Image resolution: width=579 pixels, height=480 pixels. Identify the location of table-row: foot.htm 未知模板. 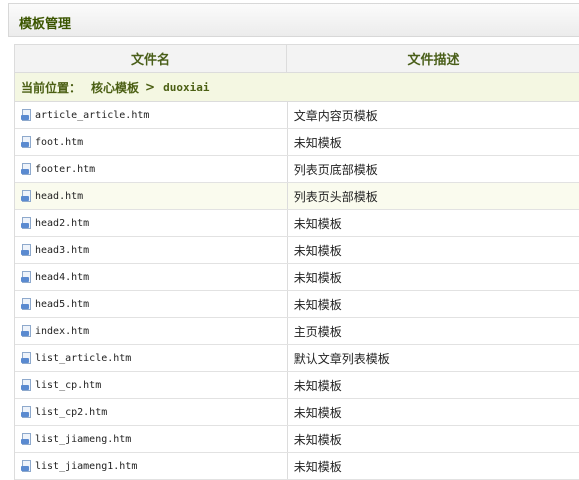
(297, 142).